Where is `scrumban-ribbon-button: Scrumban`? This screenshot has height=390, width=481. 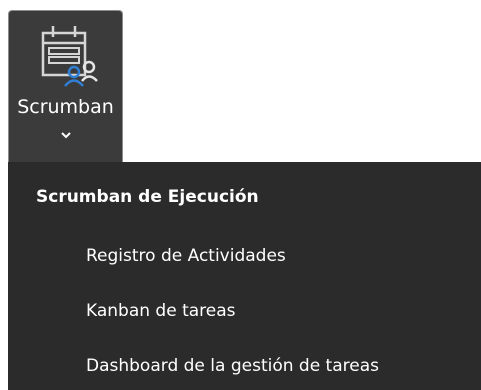
scrumban-ribbon-button: Scrumban is located at coordinates (65, 86).